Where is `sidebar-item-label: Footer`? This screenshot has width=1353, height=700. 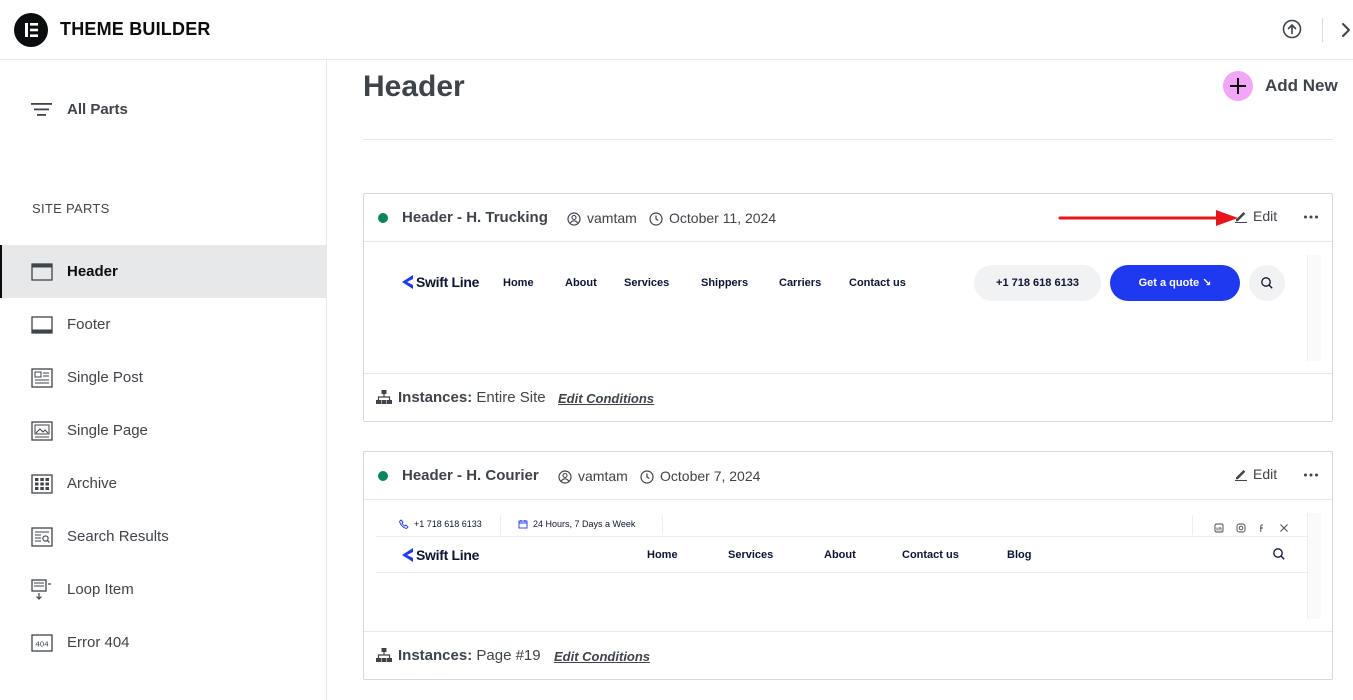
sidebar-item-label: Footer is located at coordinates (89, 324).